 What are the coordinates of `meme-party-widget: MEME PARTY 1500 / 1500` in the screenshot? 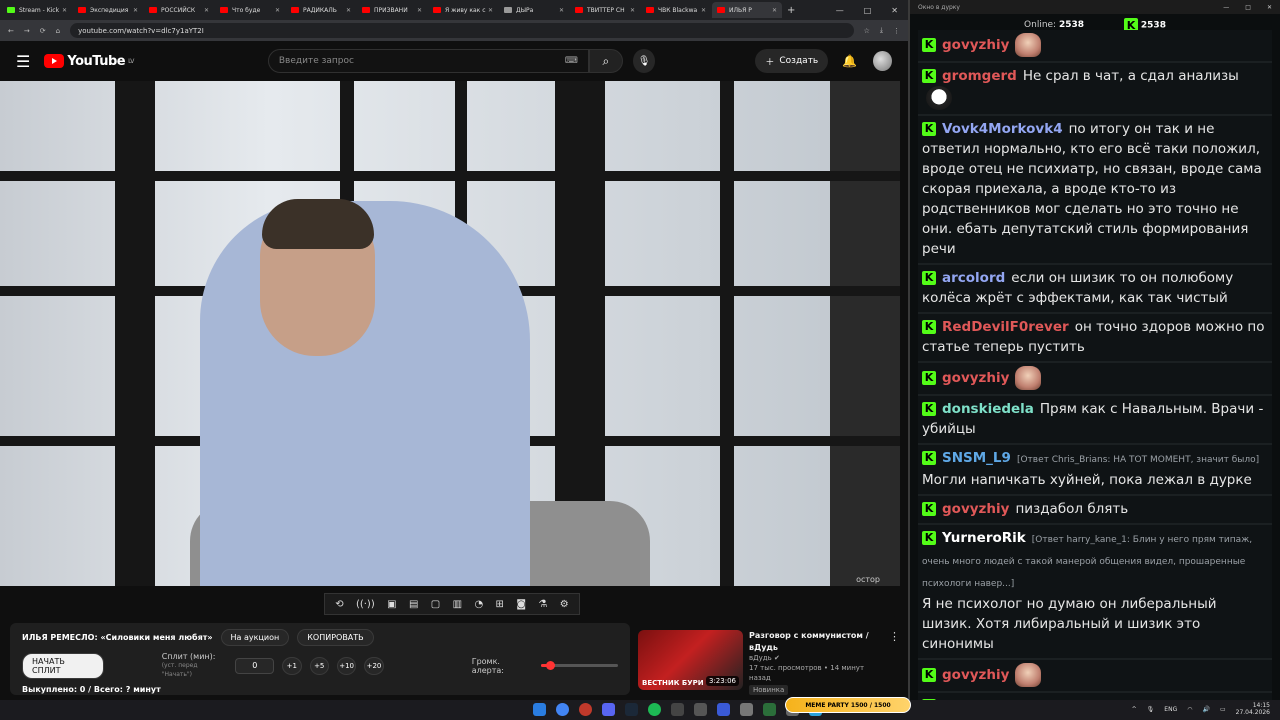 It's located at (848, 705).